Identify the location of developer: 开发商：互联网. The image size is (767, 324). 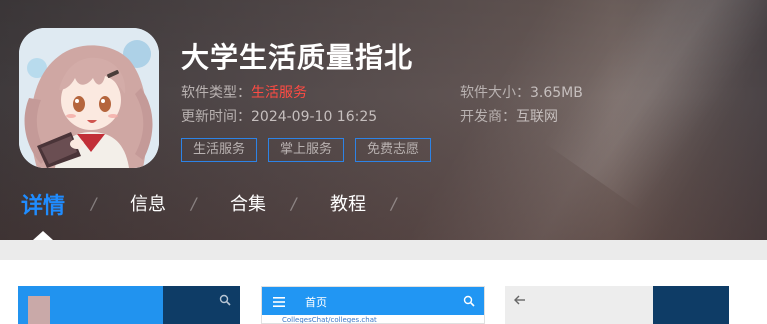
(509, 116).